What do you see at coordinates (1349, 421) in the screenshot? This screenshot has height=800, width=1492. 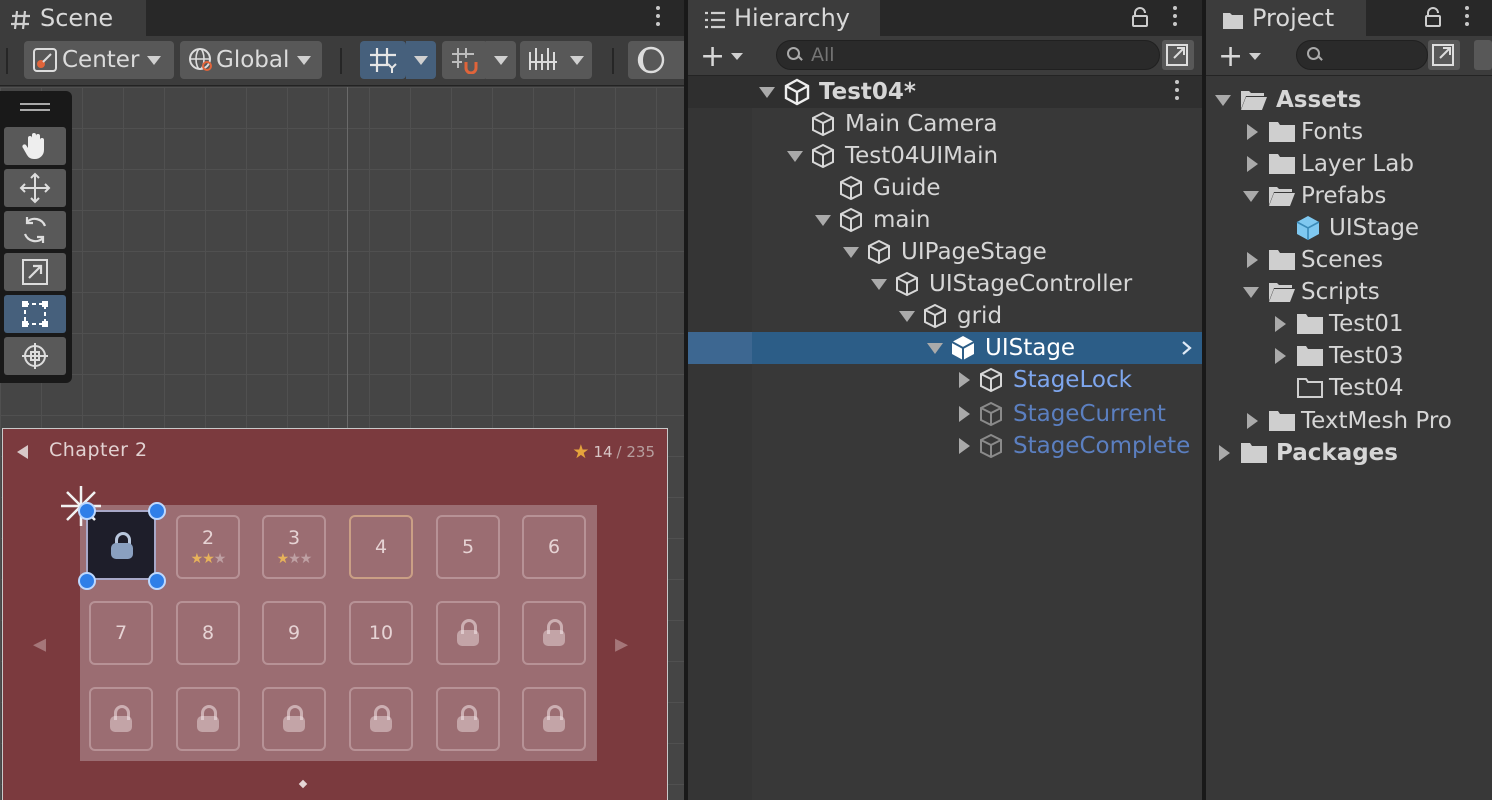 I see `project-item: TextMesh Pro` at bounding box center [1349, 421].